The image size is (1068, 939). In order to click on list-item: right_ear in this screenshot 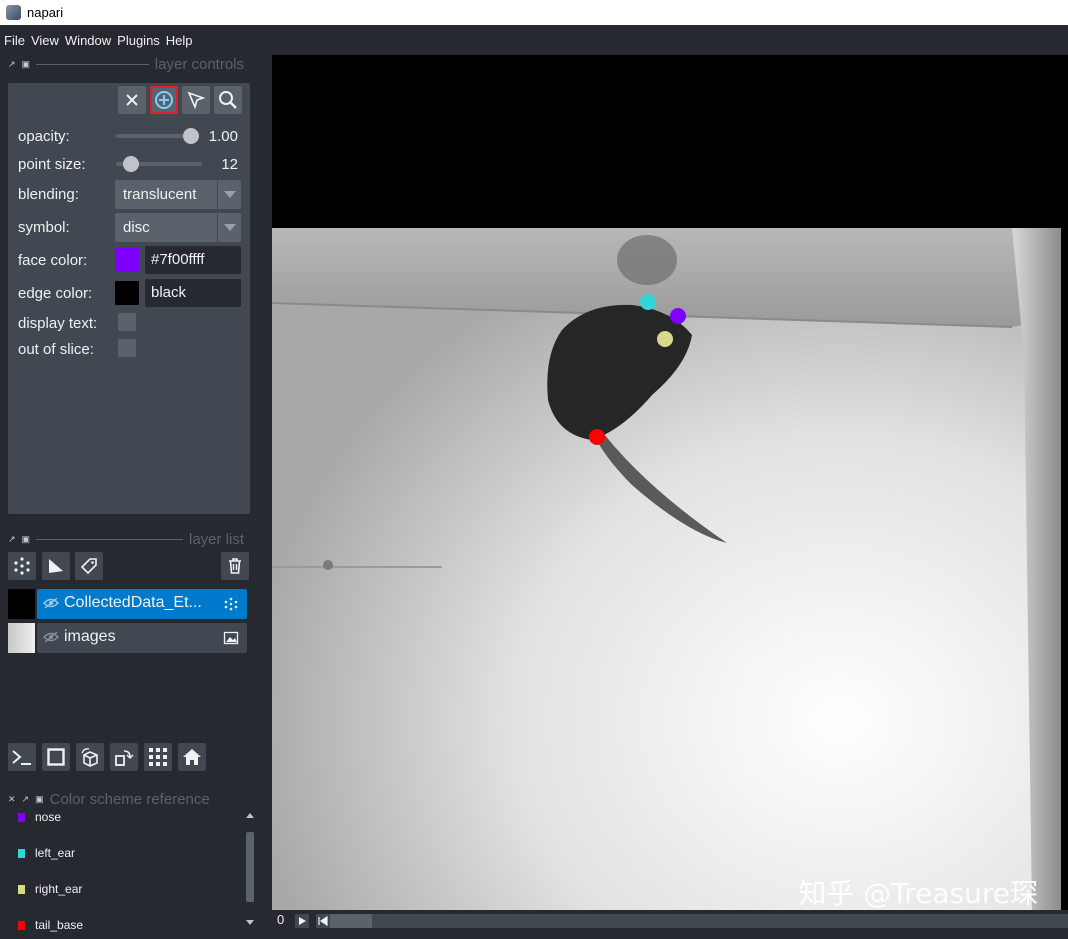, I will do `click(50, 889)`.